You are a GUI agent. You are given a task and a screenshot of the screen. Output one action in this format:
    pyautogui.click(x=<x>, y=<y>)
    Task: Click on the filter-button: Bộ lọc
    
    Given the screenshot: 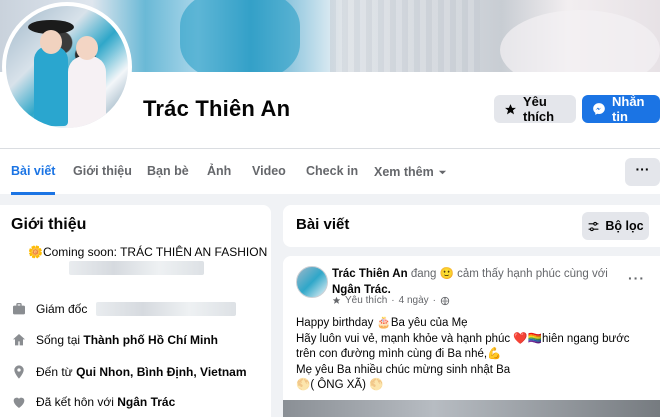 What is the action you would take?
    pyautogui.click(x=615, y=226)
    